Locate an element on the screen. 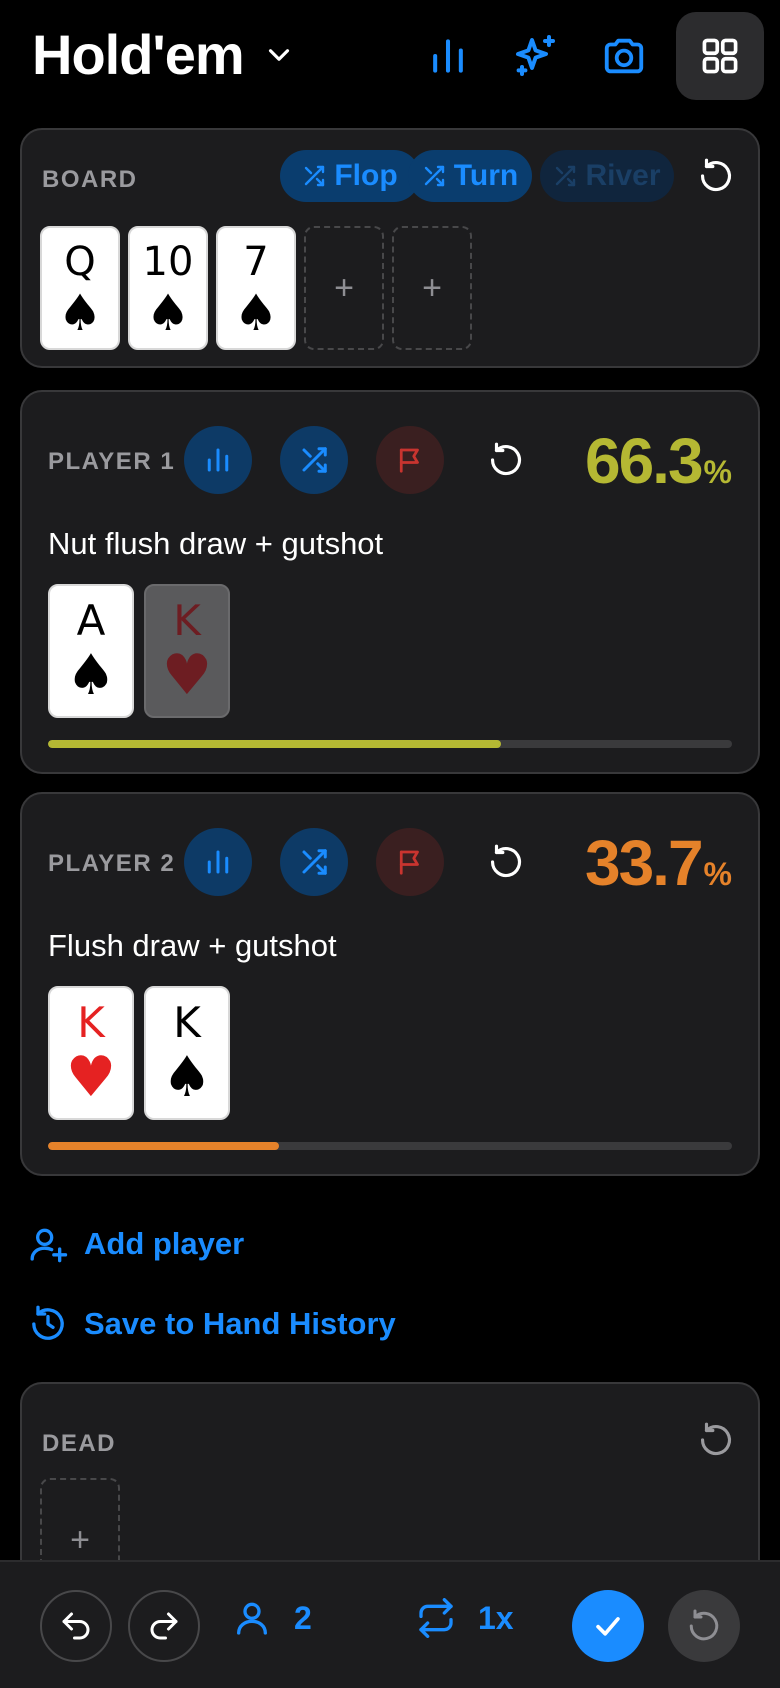 This screenshot has width=780, height=1688. board-card: 10 ♠ is located at coordinates (168, 288).